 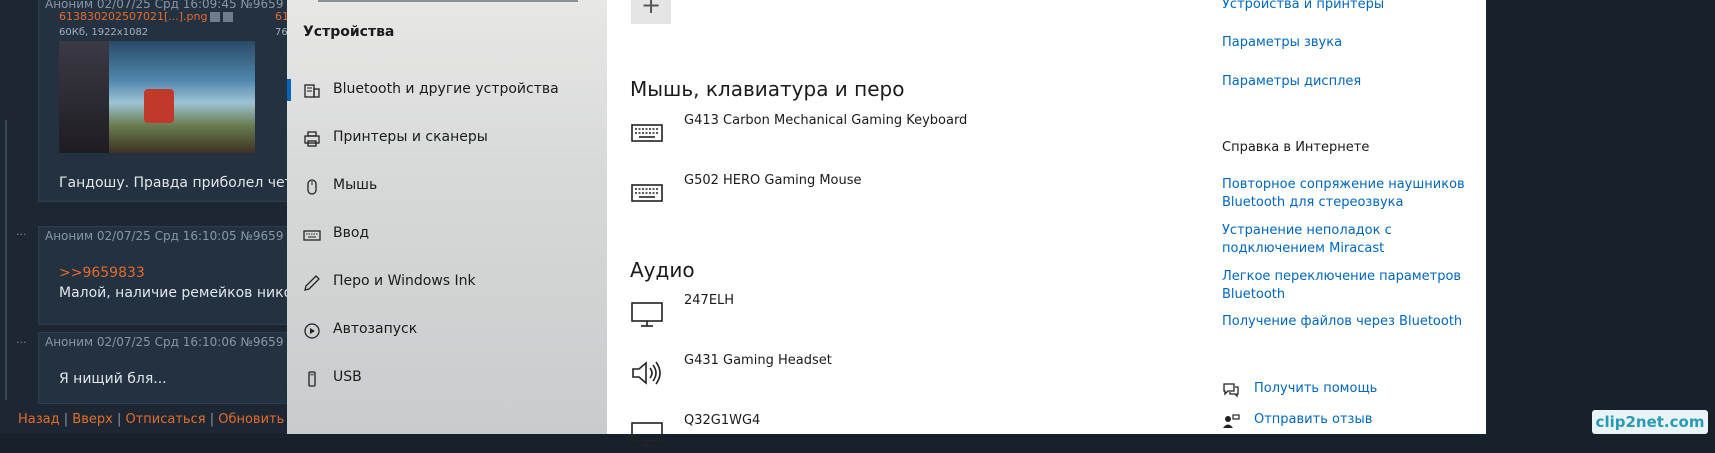 I want to click on device-name: 247ELH, so click(x=709, y=300).